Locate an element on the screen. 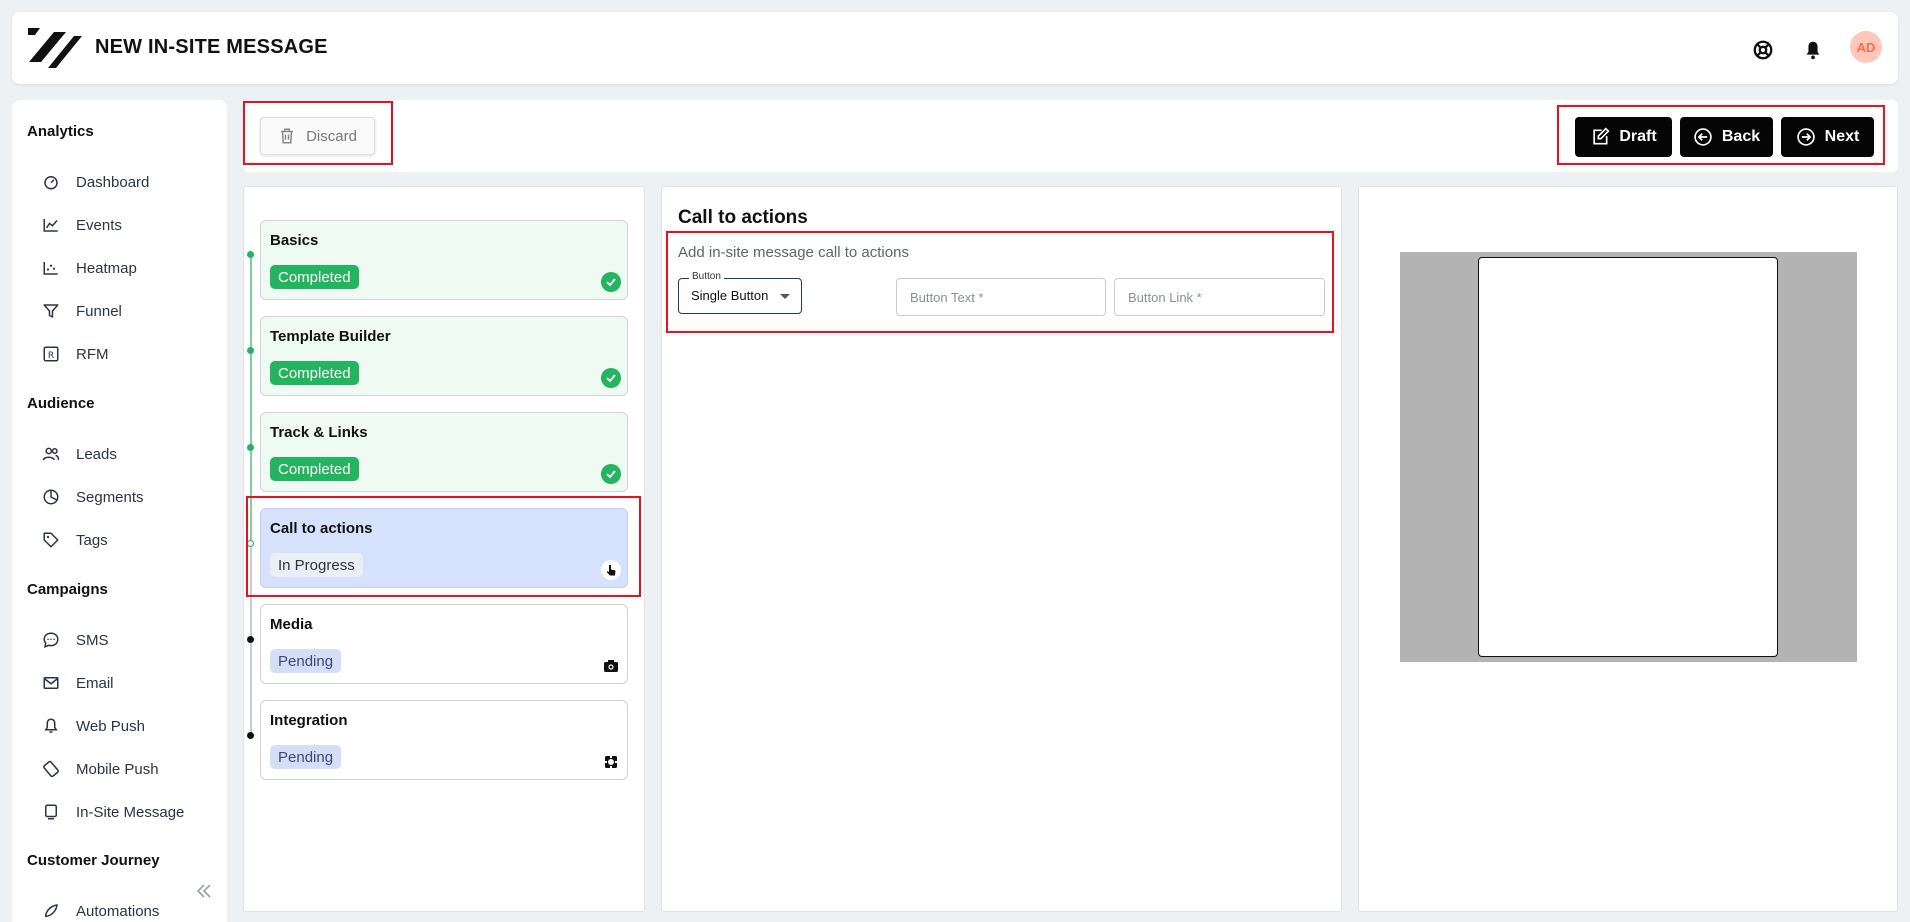 The image size is (1910, 922). draft-label: Draft is located at coordinates (1638, 136).